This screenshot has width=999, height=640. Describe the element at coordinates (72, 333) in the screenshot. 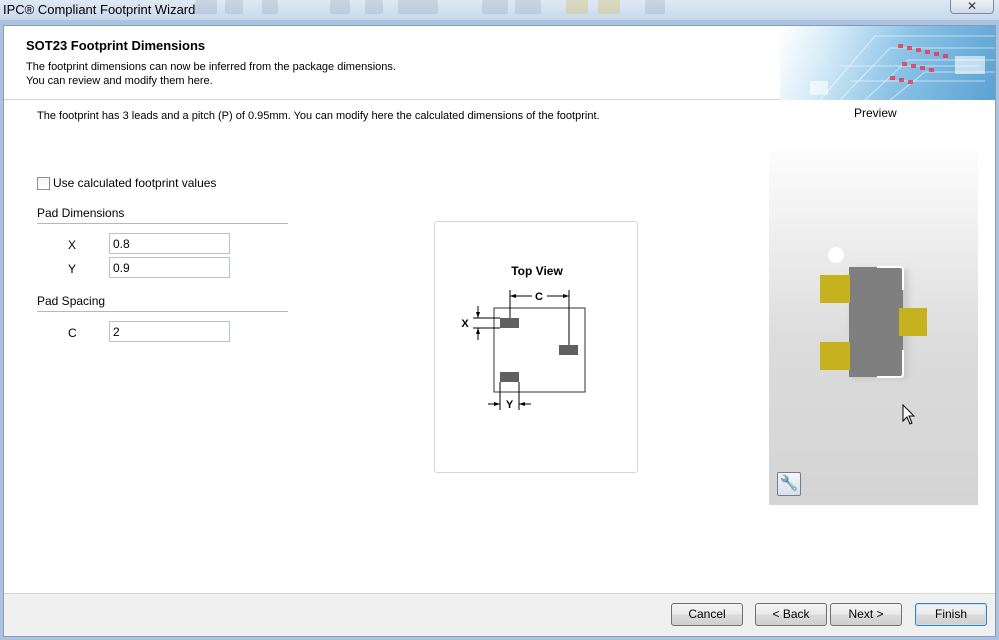

I see `pad-c-label: C` at that location.